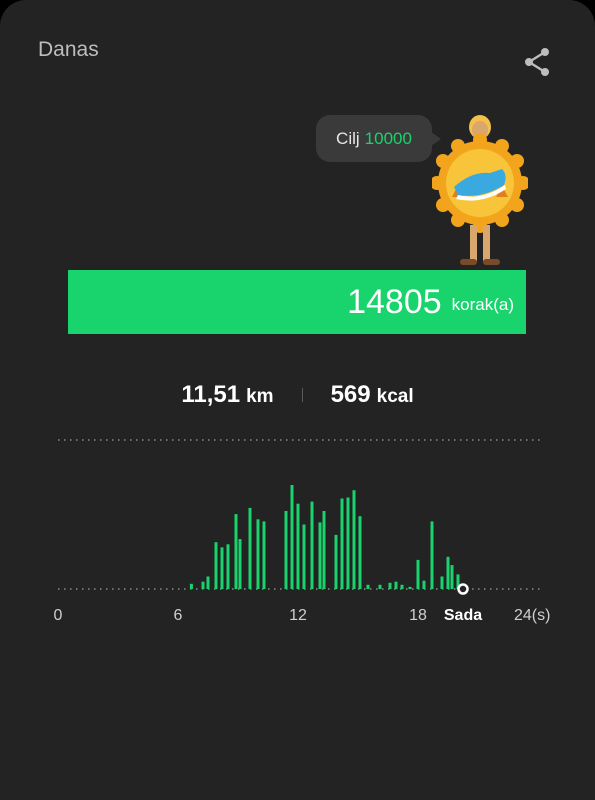 The height and width of the screenshot is (800, 595). Describe the element at coordinates (463, 615) in the screenshot. I see `now-label: Sada` at that location.